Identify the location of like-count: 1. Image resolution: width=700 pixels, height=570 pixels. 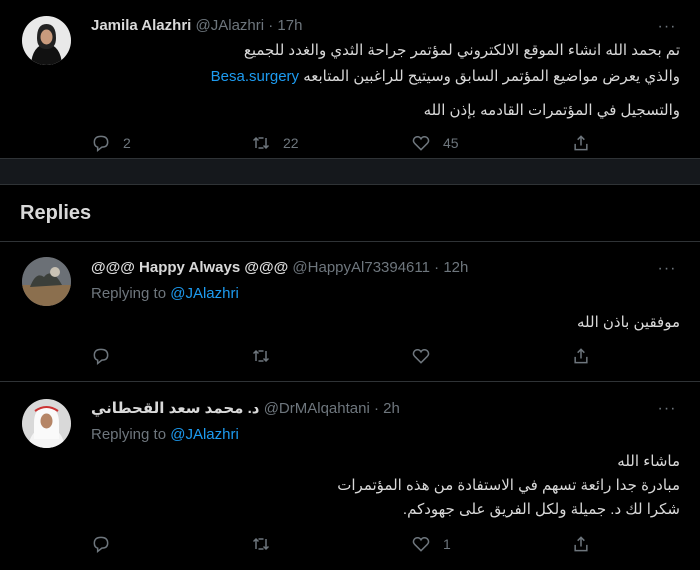
(447, 544).